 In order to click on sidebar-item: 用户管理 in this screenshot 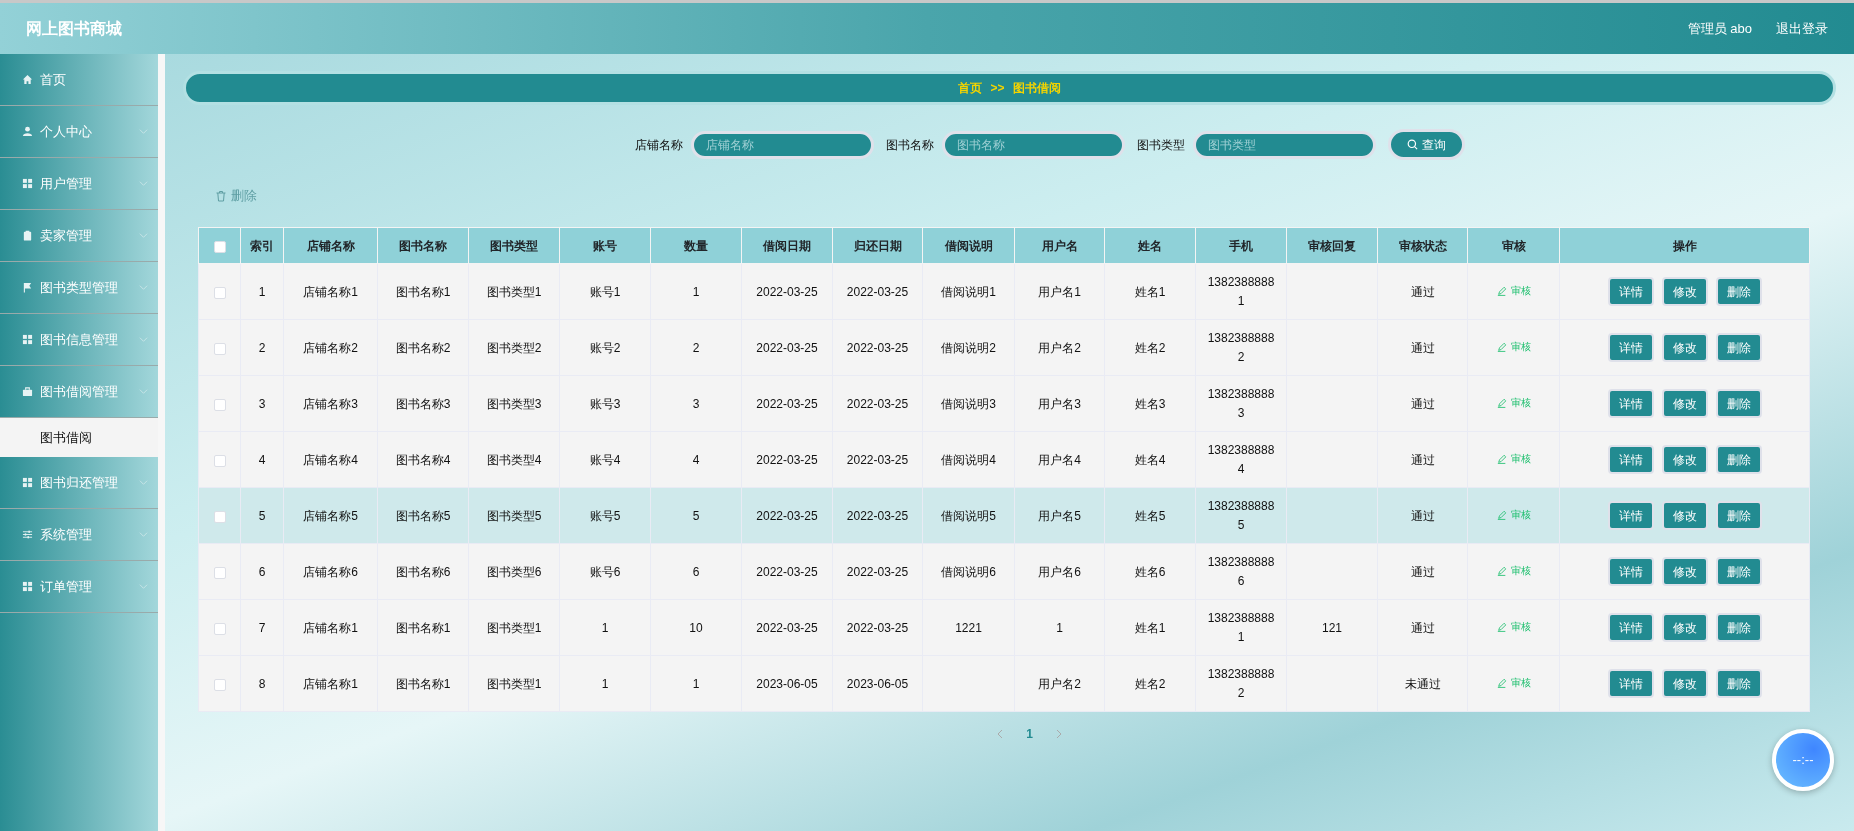, I will do `click(79, 184)`.